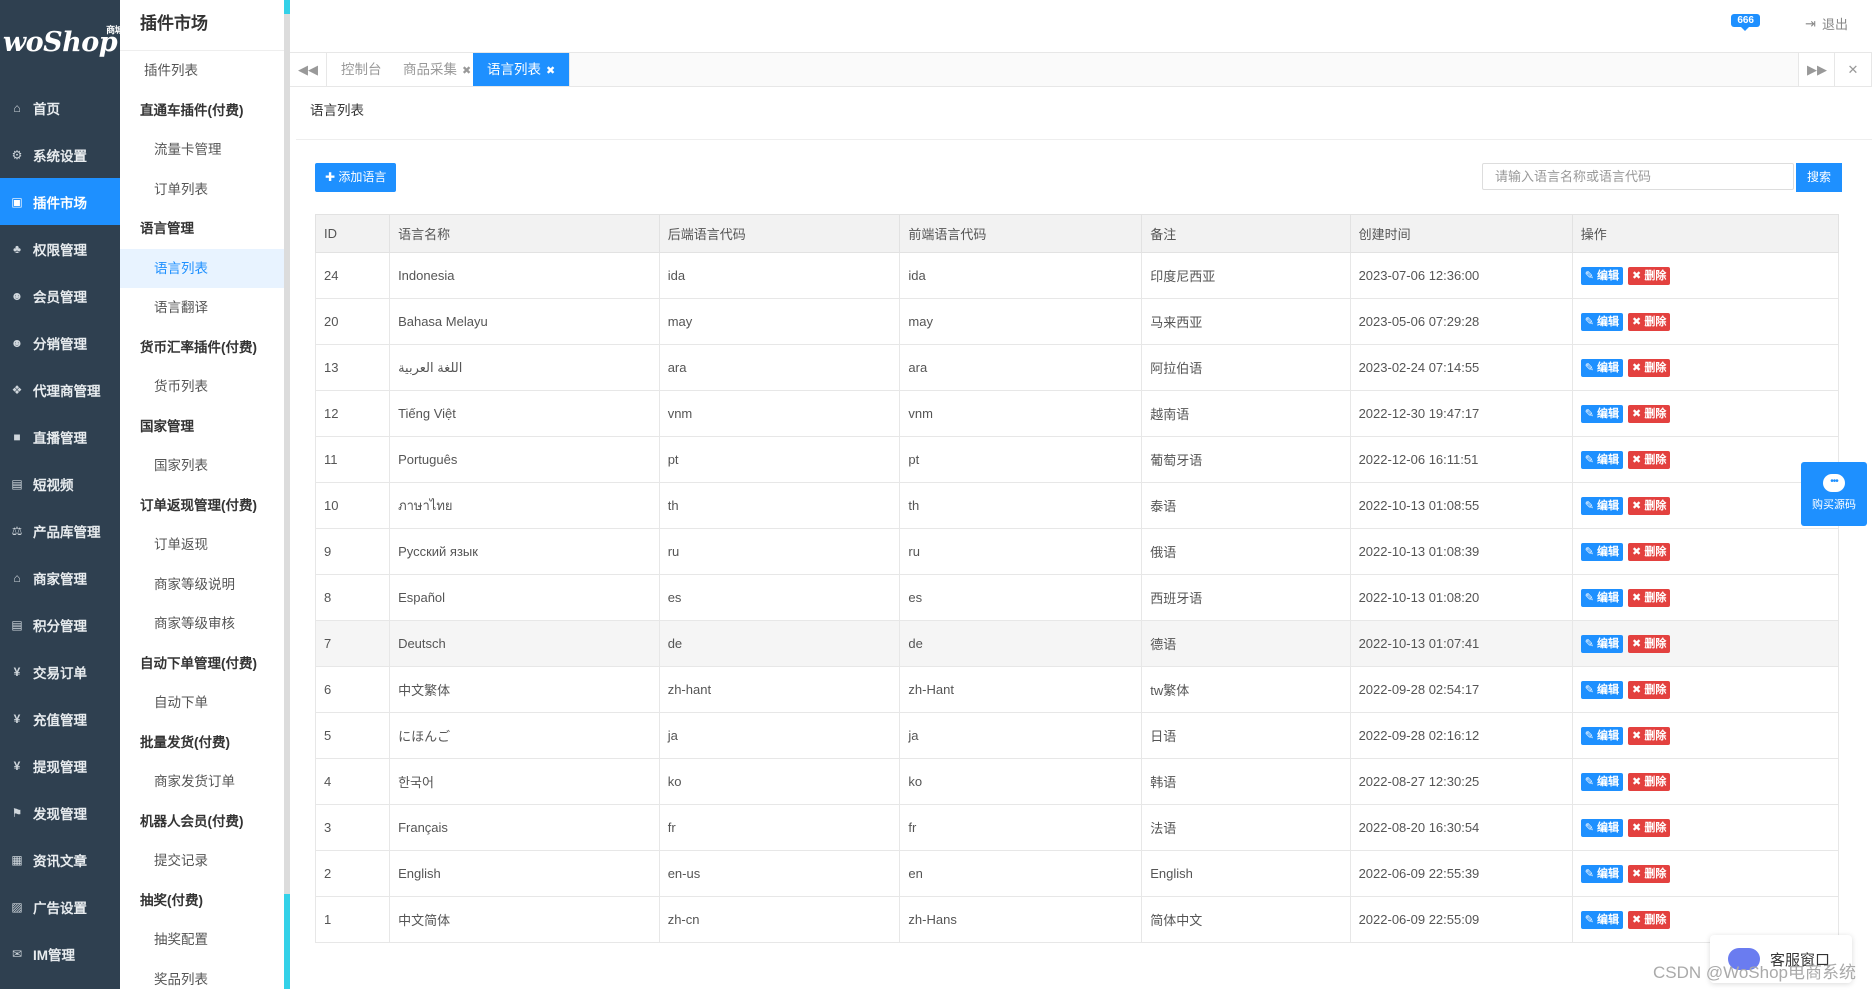 This screenshot has height=999, width=1872. I want to click on sidebar-item-1: ⚙系统设置, so click(60, 154).